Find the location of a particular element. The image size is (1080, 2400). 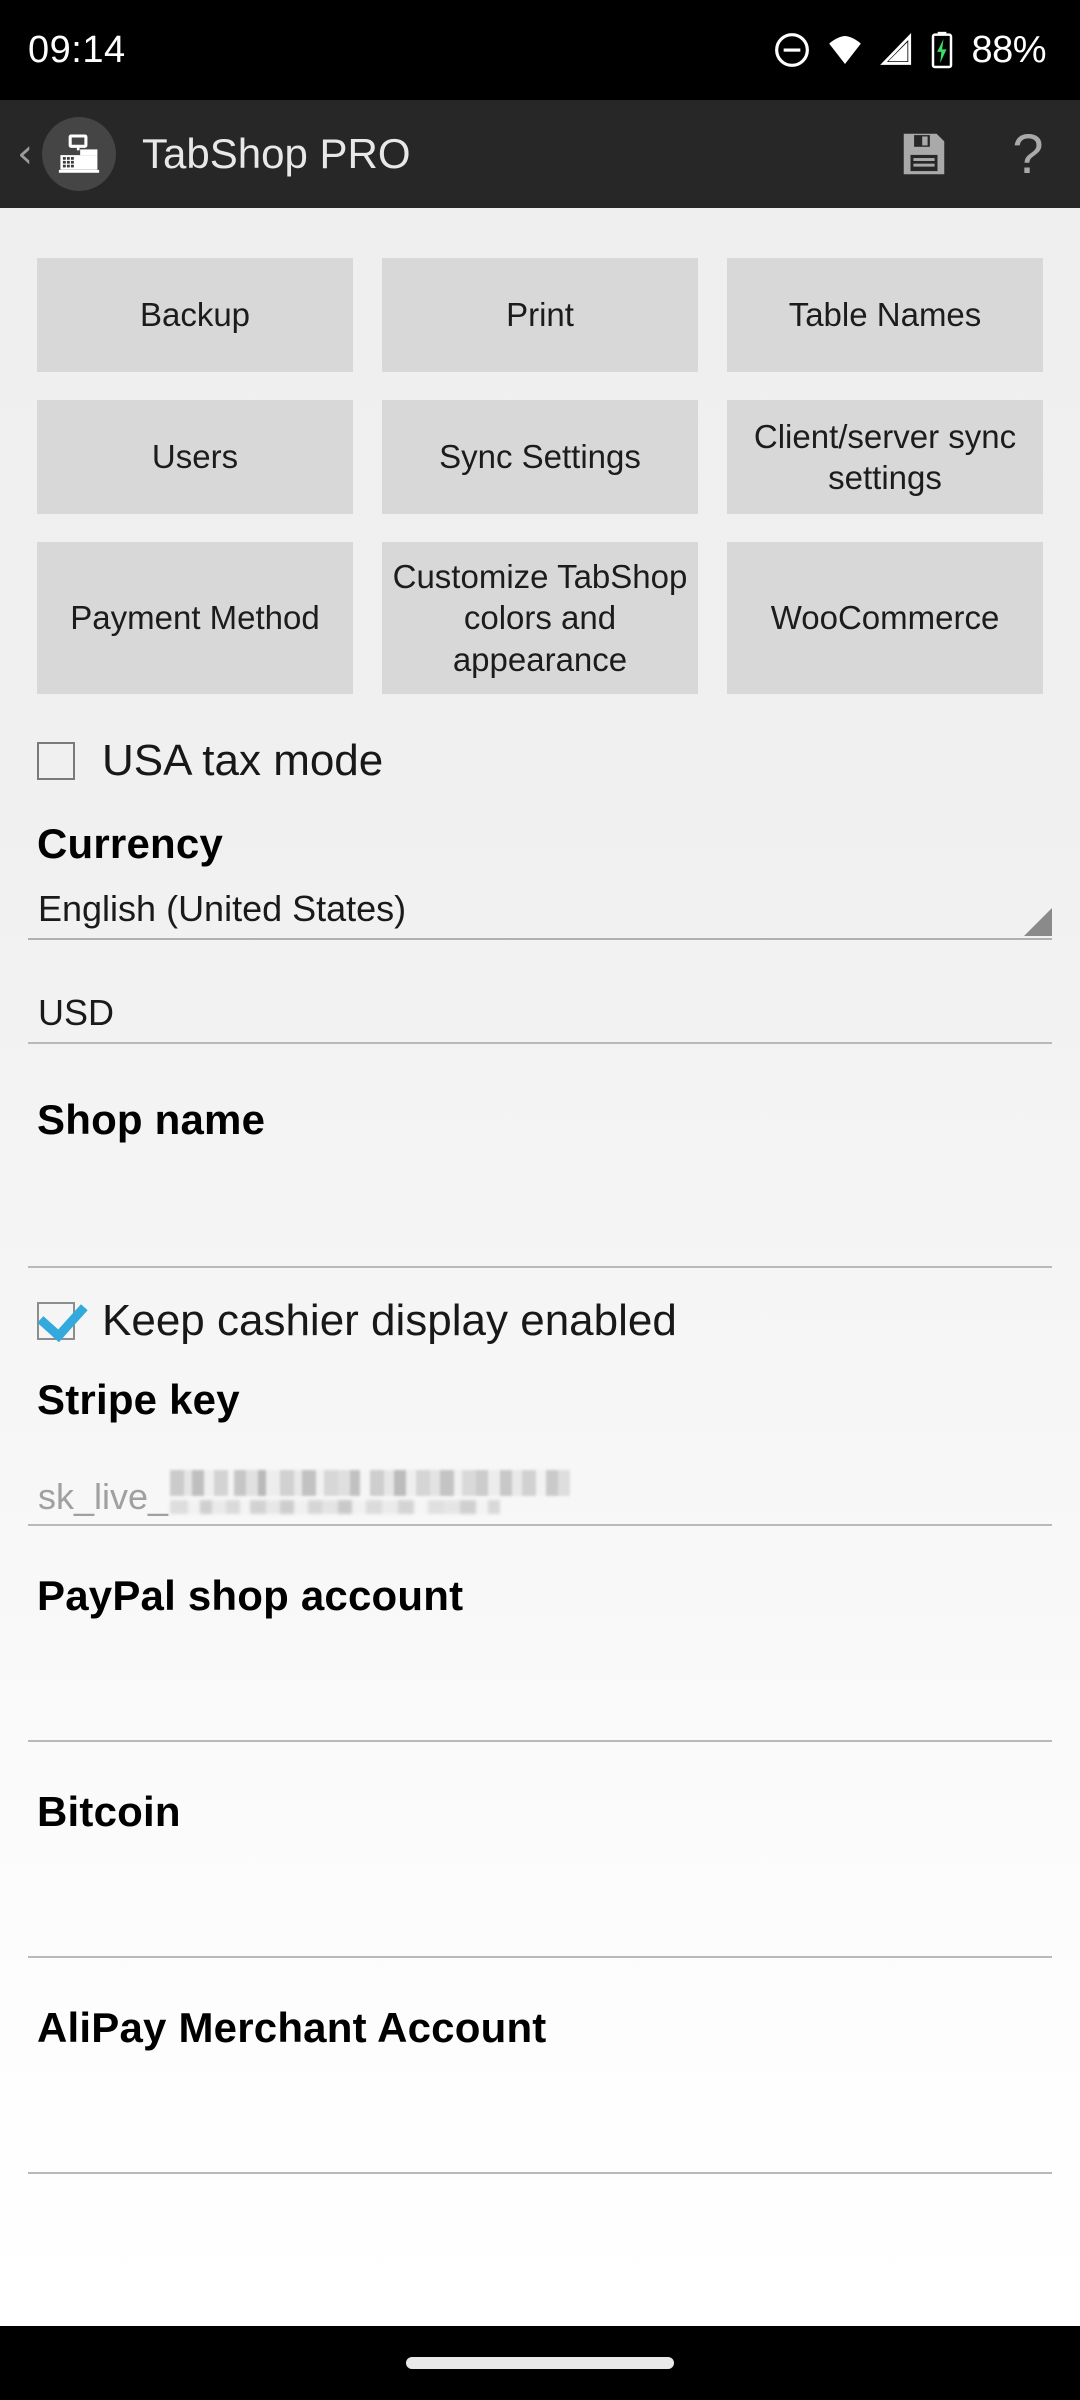

save-button is located at coordinates (924, 154).